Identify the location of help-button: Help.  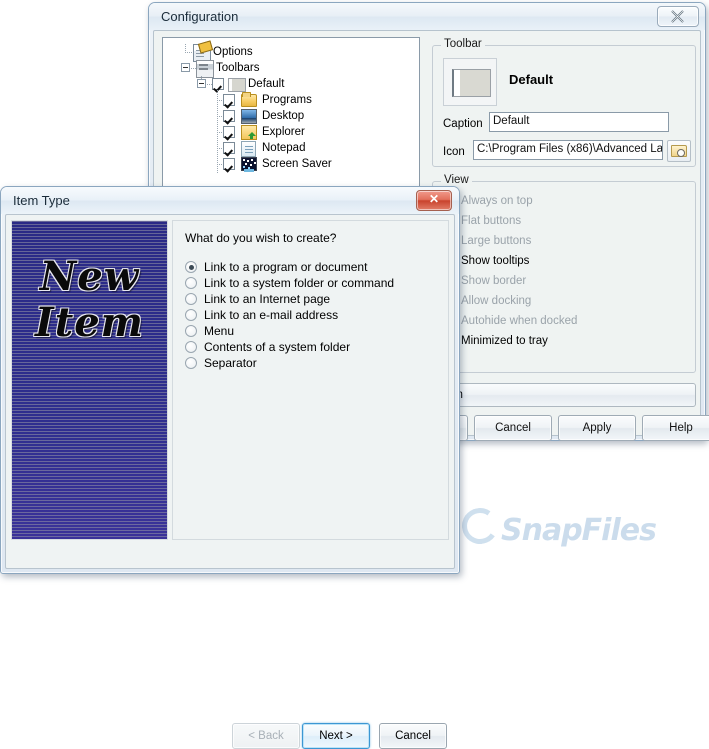
(675, 428).